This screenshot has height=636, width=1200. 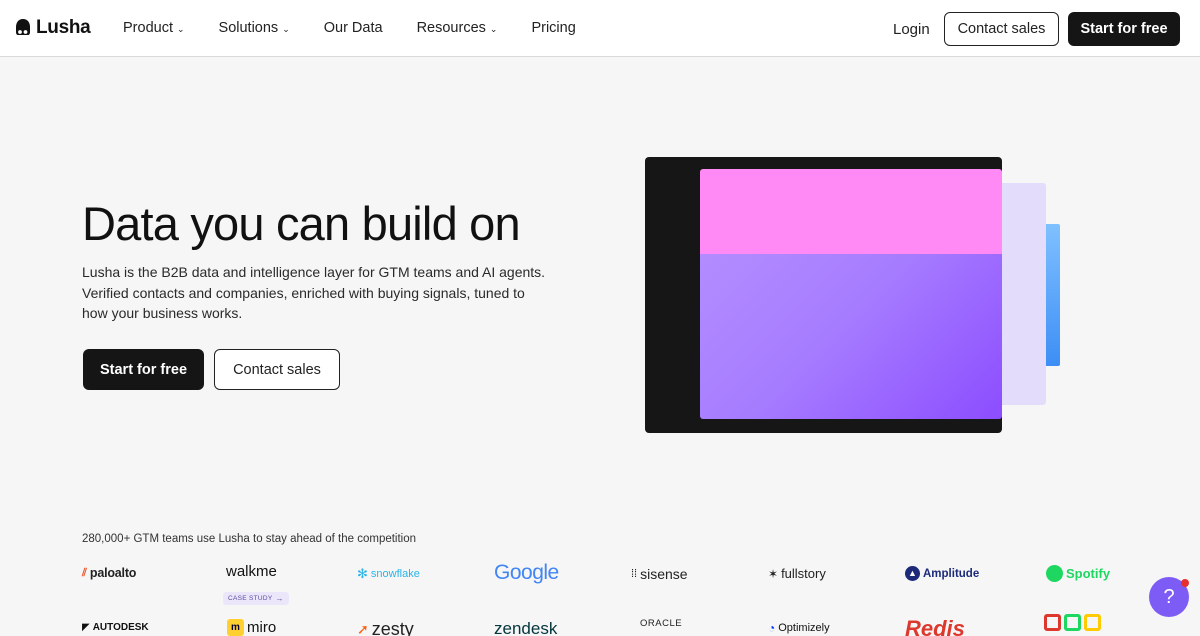 I want to click on notification-dot, so click(x=1185, y=583).